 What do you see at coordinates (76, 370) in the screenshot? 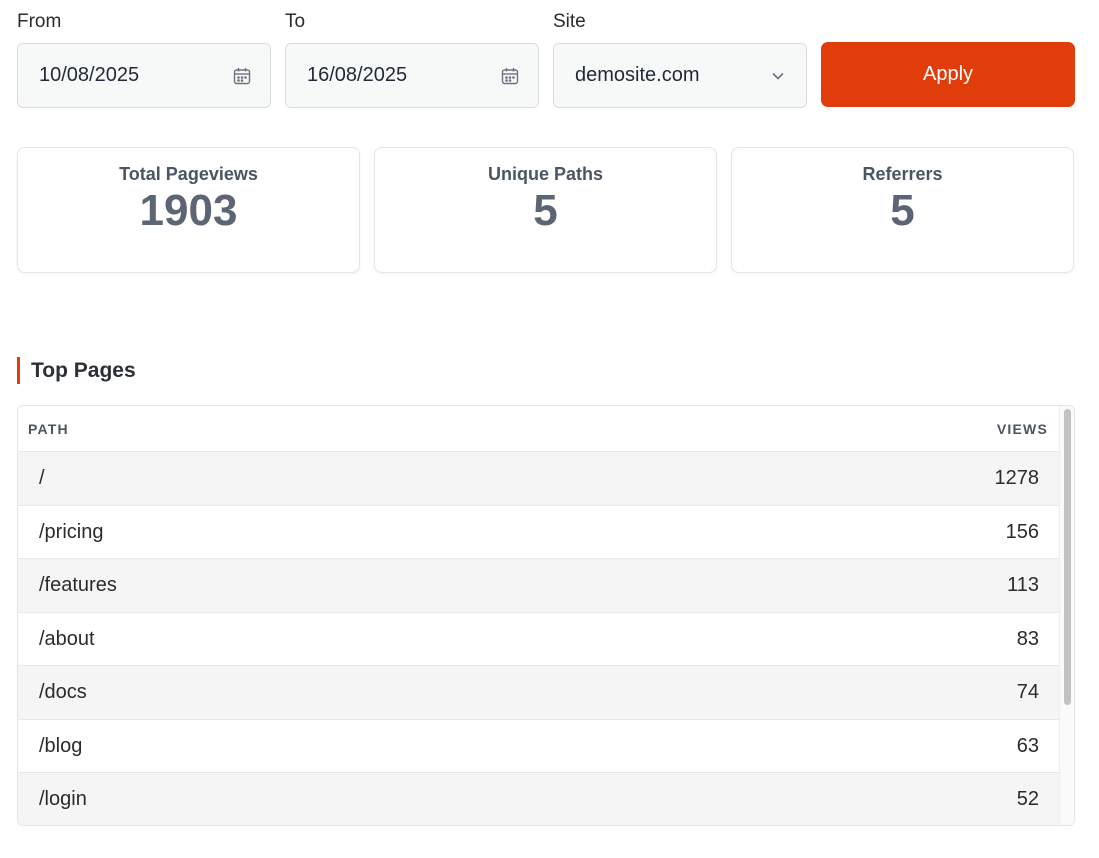
I see `section-title-top-pages: Top Pages` at bounding box center [76, 370].